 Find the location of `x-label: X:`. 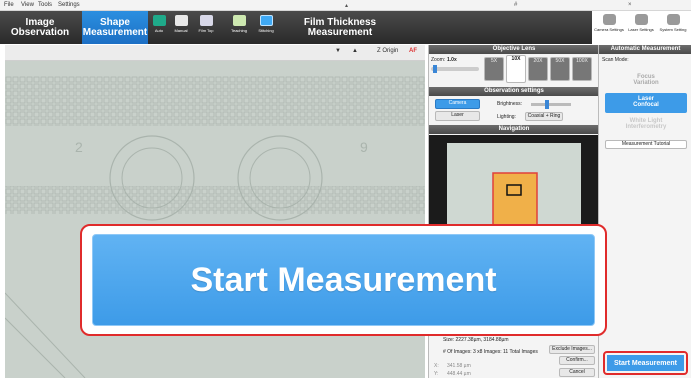

x-label: X: is located at coordinates (436, 366).